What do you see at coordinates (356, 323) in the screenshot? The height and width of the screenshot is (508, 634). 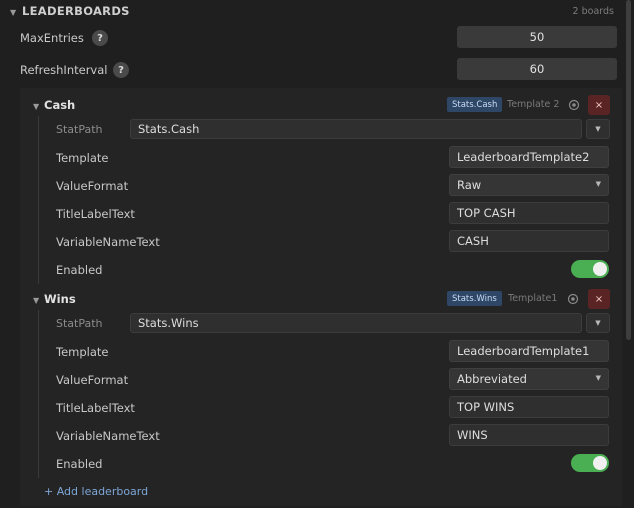 I see `statpath-input: Stats.Wins` at bounding box center [356, 323].